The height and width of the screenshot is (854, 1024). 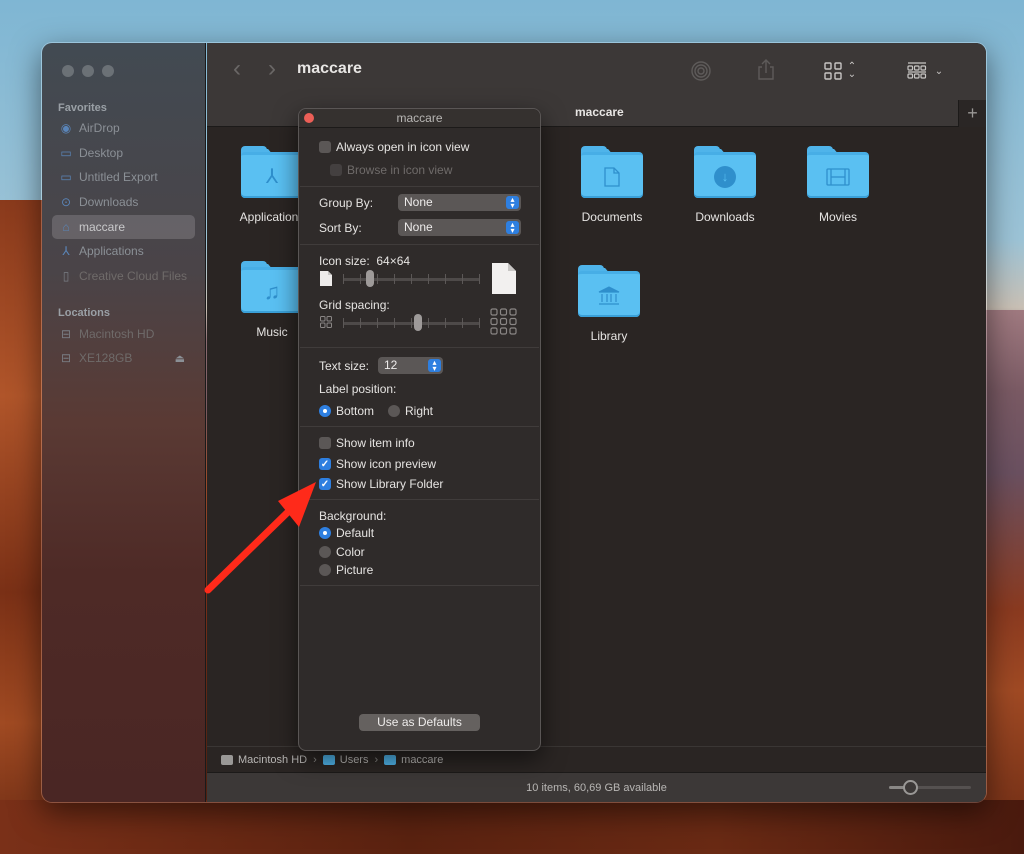 I want to click on path-item-macintosh-hd: Macintosh HD, so click(x=272, y=760).